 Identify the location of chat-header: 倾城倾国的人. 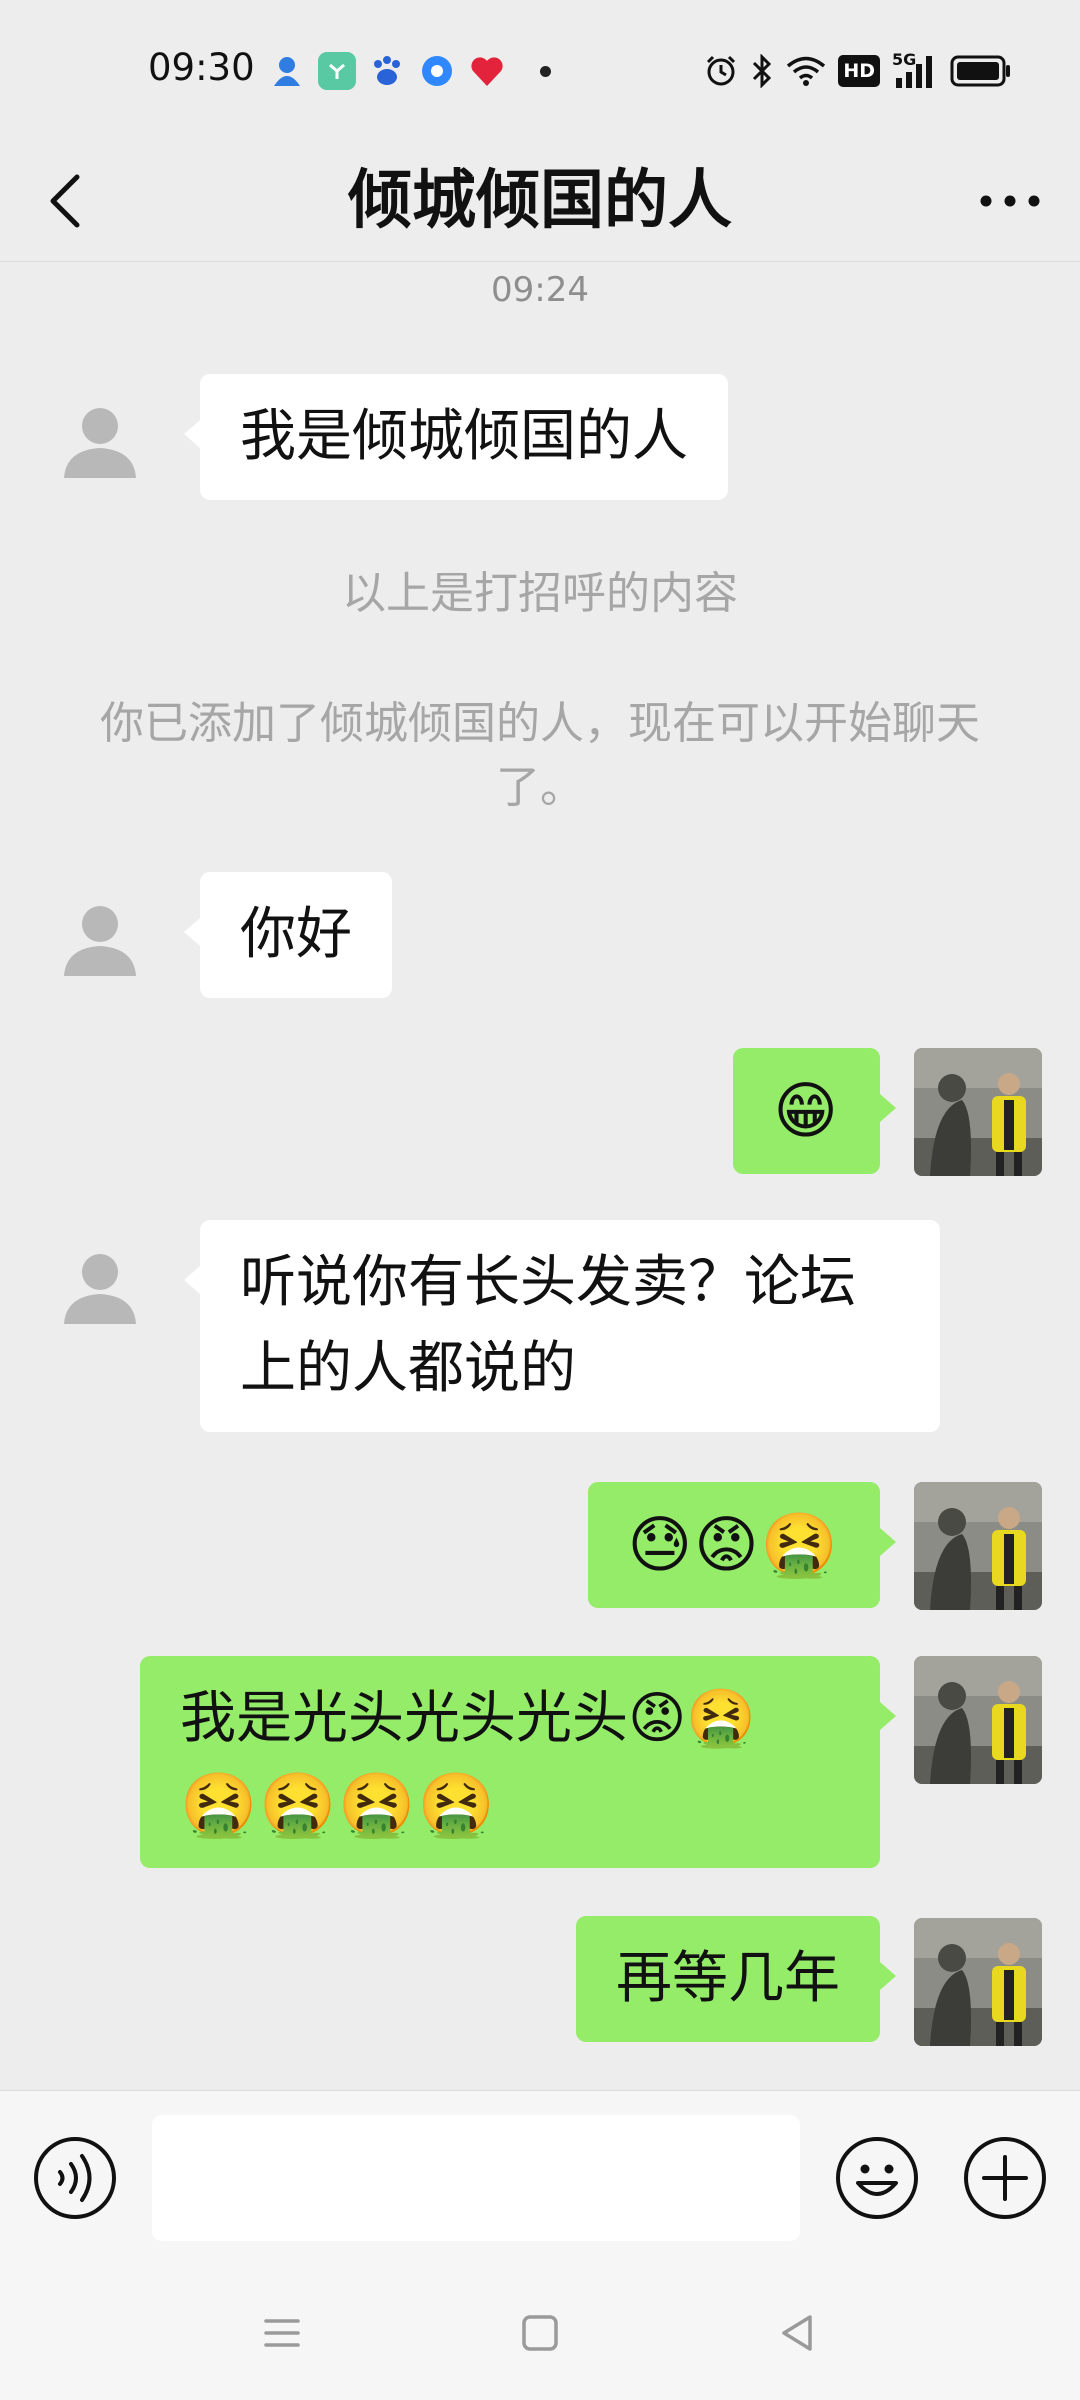
(540, 201).